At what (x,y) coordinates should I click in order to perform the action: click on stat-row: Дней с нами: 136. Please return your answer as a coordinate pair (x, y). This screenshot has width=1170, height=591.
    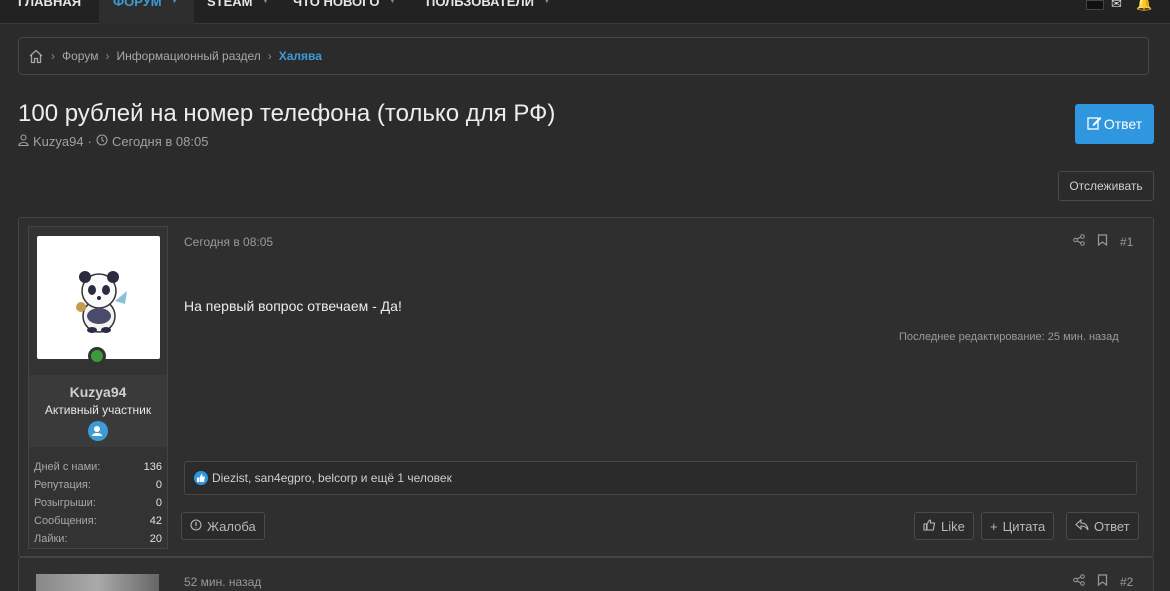
    Looking at the image, I should click on (98, 470).